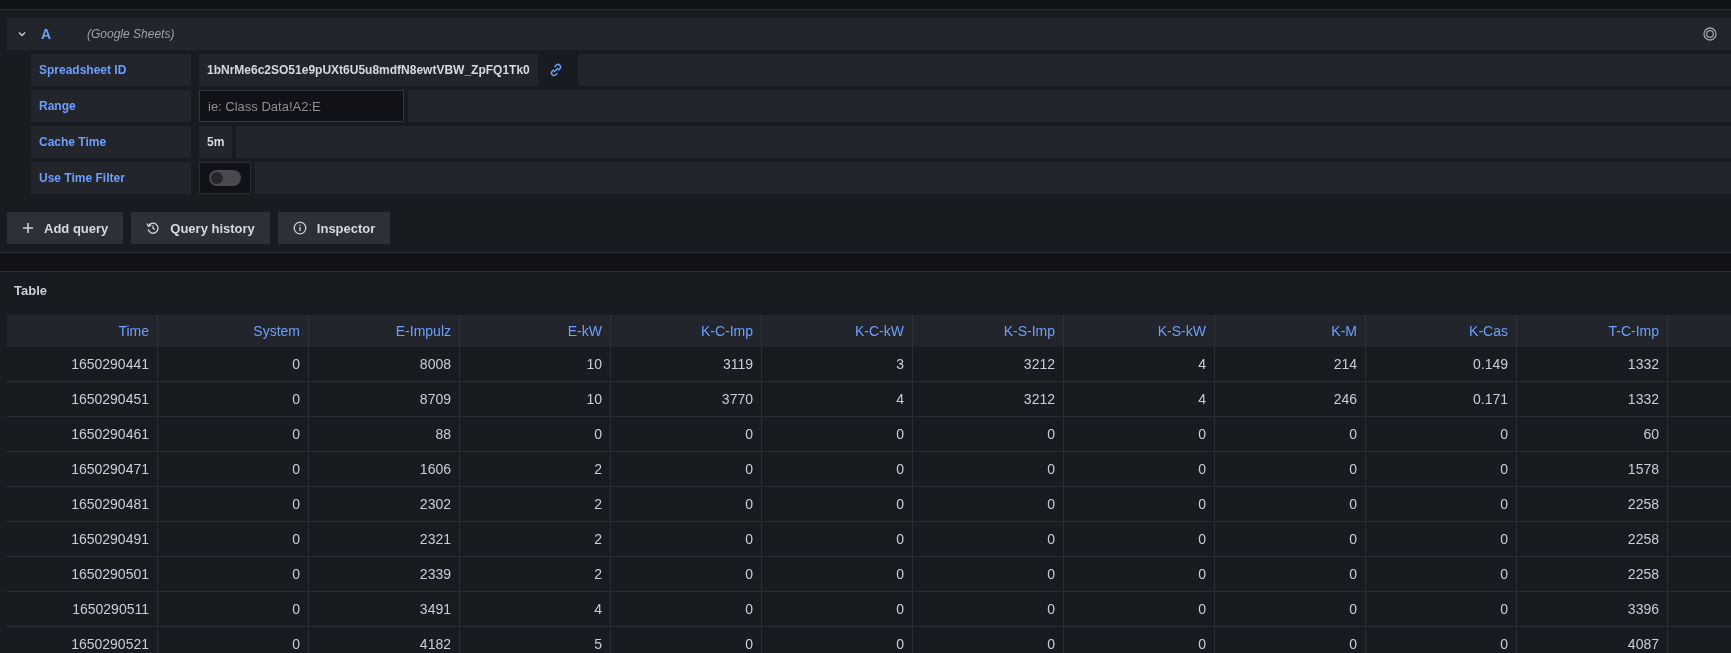  Describe the element at coordinates (111, 106) in the screenshot. I see `field-label: Range` at that location.